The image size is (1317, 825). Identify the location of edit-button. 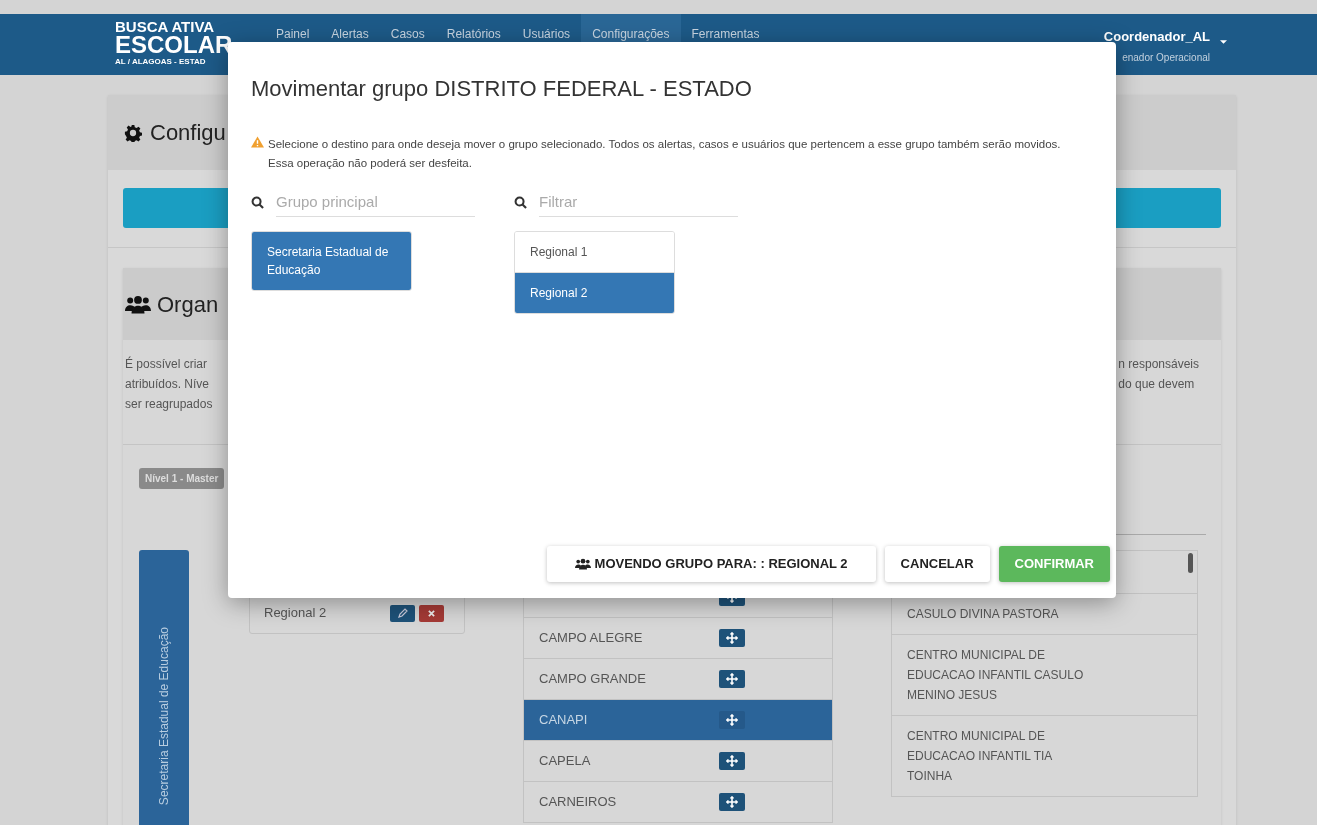
(402, 613).